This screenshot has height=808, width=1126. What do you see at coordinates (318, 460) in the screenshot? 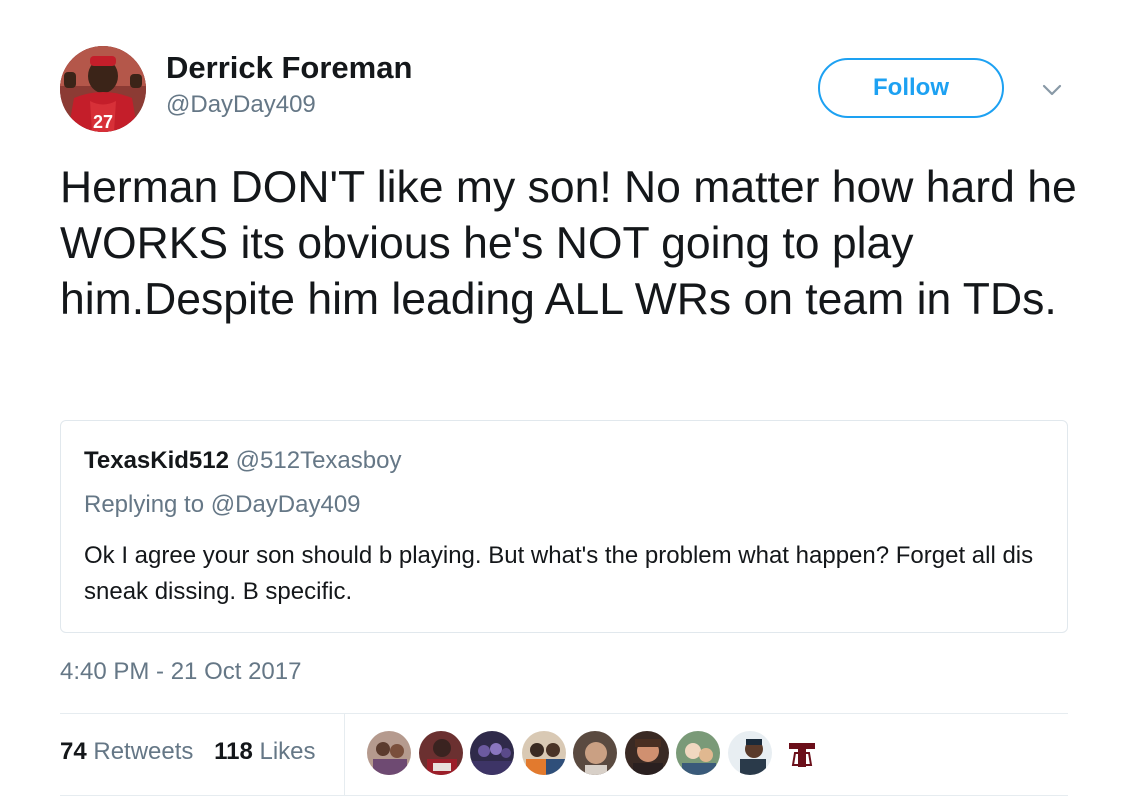
I see `quoted-handle: @512Texasboy` at bounding box center [318, 460].